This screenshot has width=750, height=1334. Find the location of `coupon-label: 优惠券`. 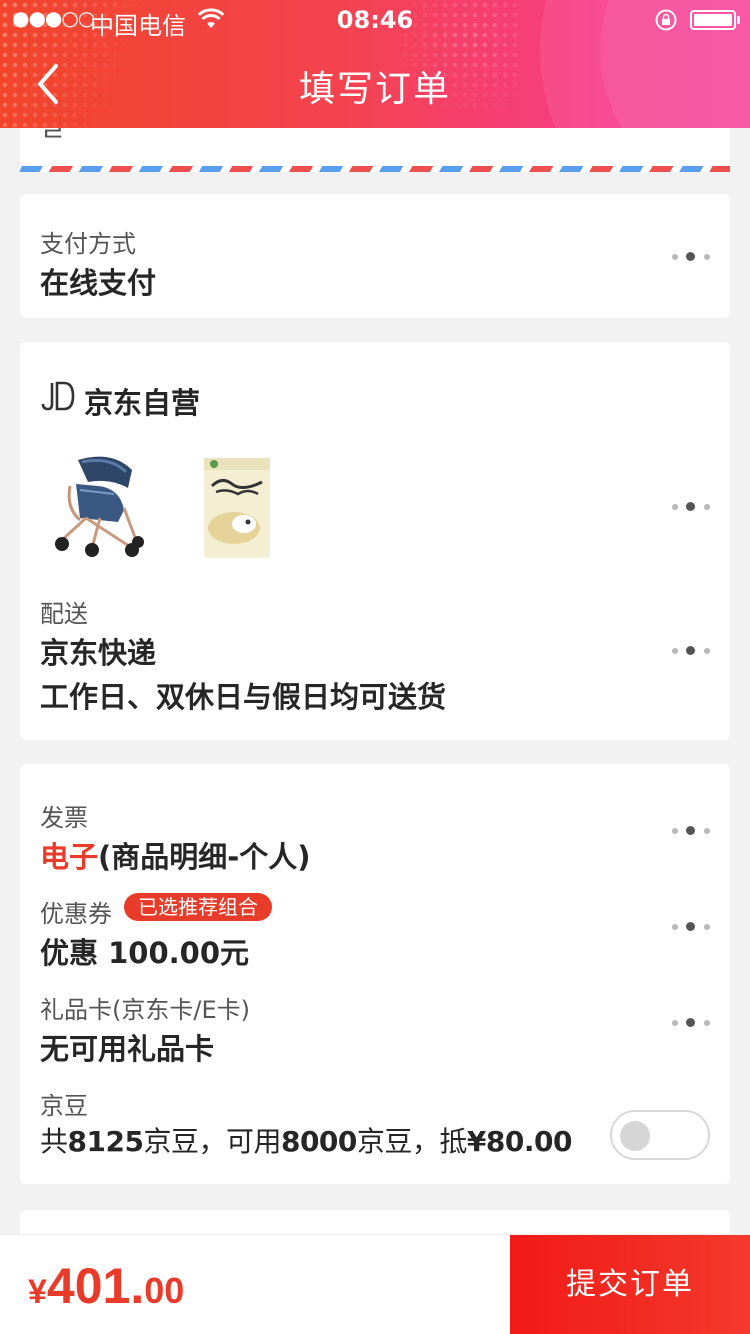

coupon-label: 优惠券 is located at coordinates (76, 914).